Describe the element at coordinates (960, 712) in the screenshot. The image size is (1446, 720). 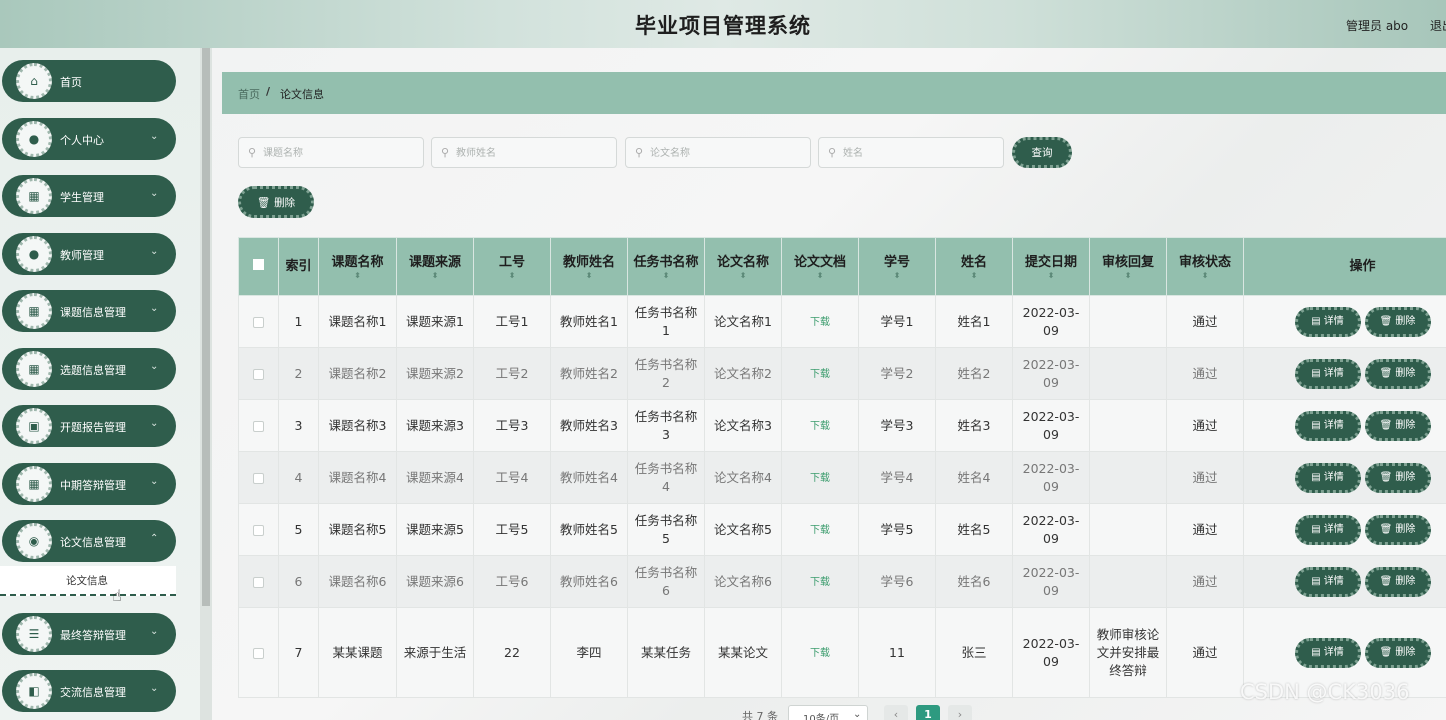
I see `pager-next-button: ›` at that location.